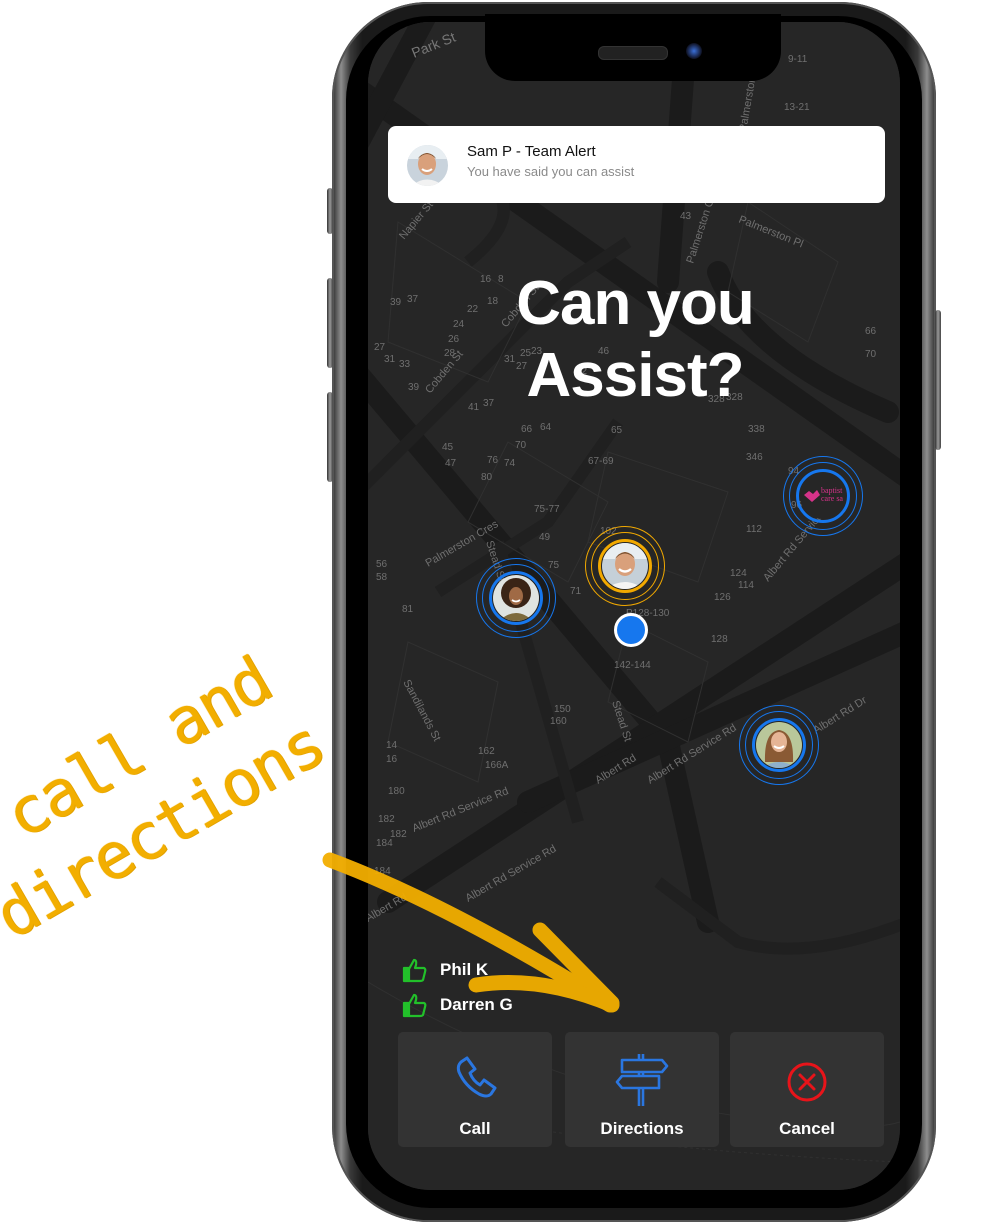 Image resolution: width=1000 pixels, height=1225 pixels. I want to click on cancel-button: Cancel, so click(807, 1089).